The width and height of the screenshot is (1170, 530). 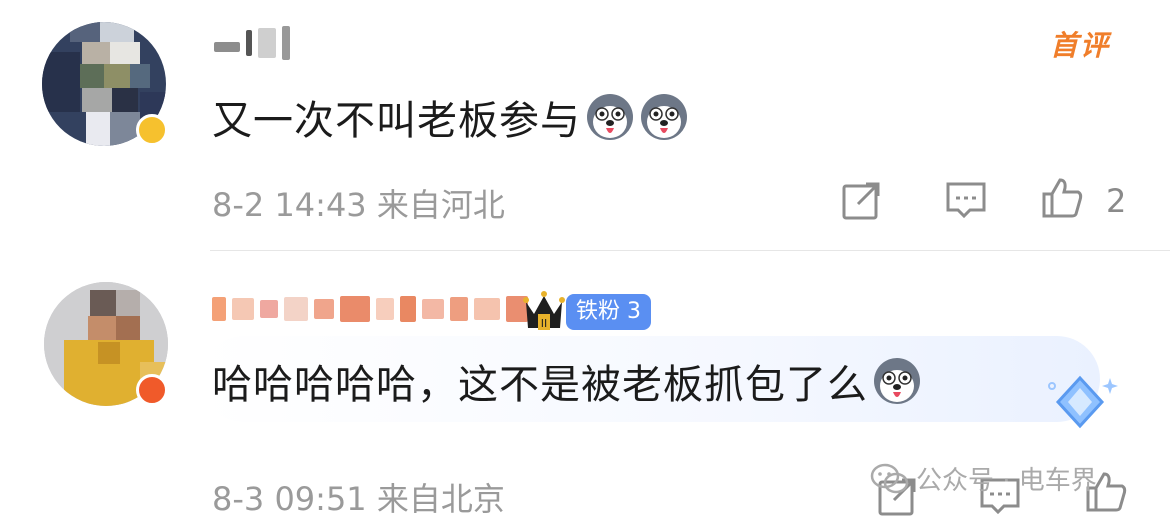 I want to click on fan-level-badge: 铁粉 3, so click(x=608, y=312).